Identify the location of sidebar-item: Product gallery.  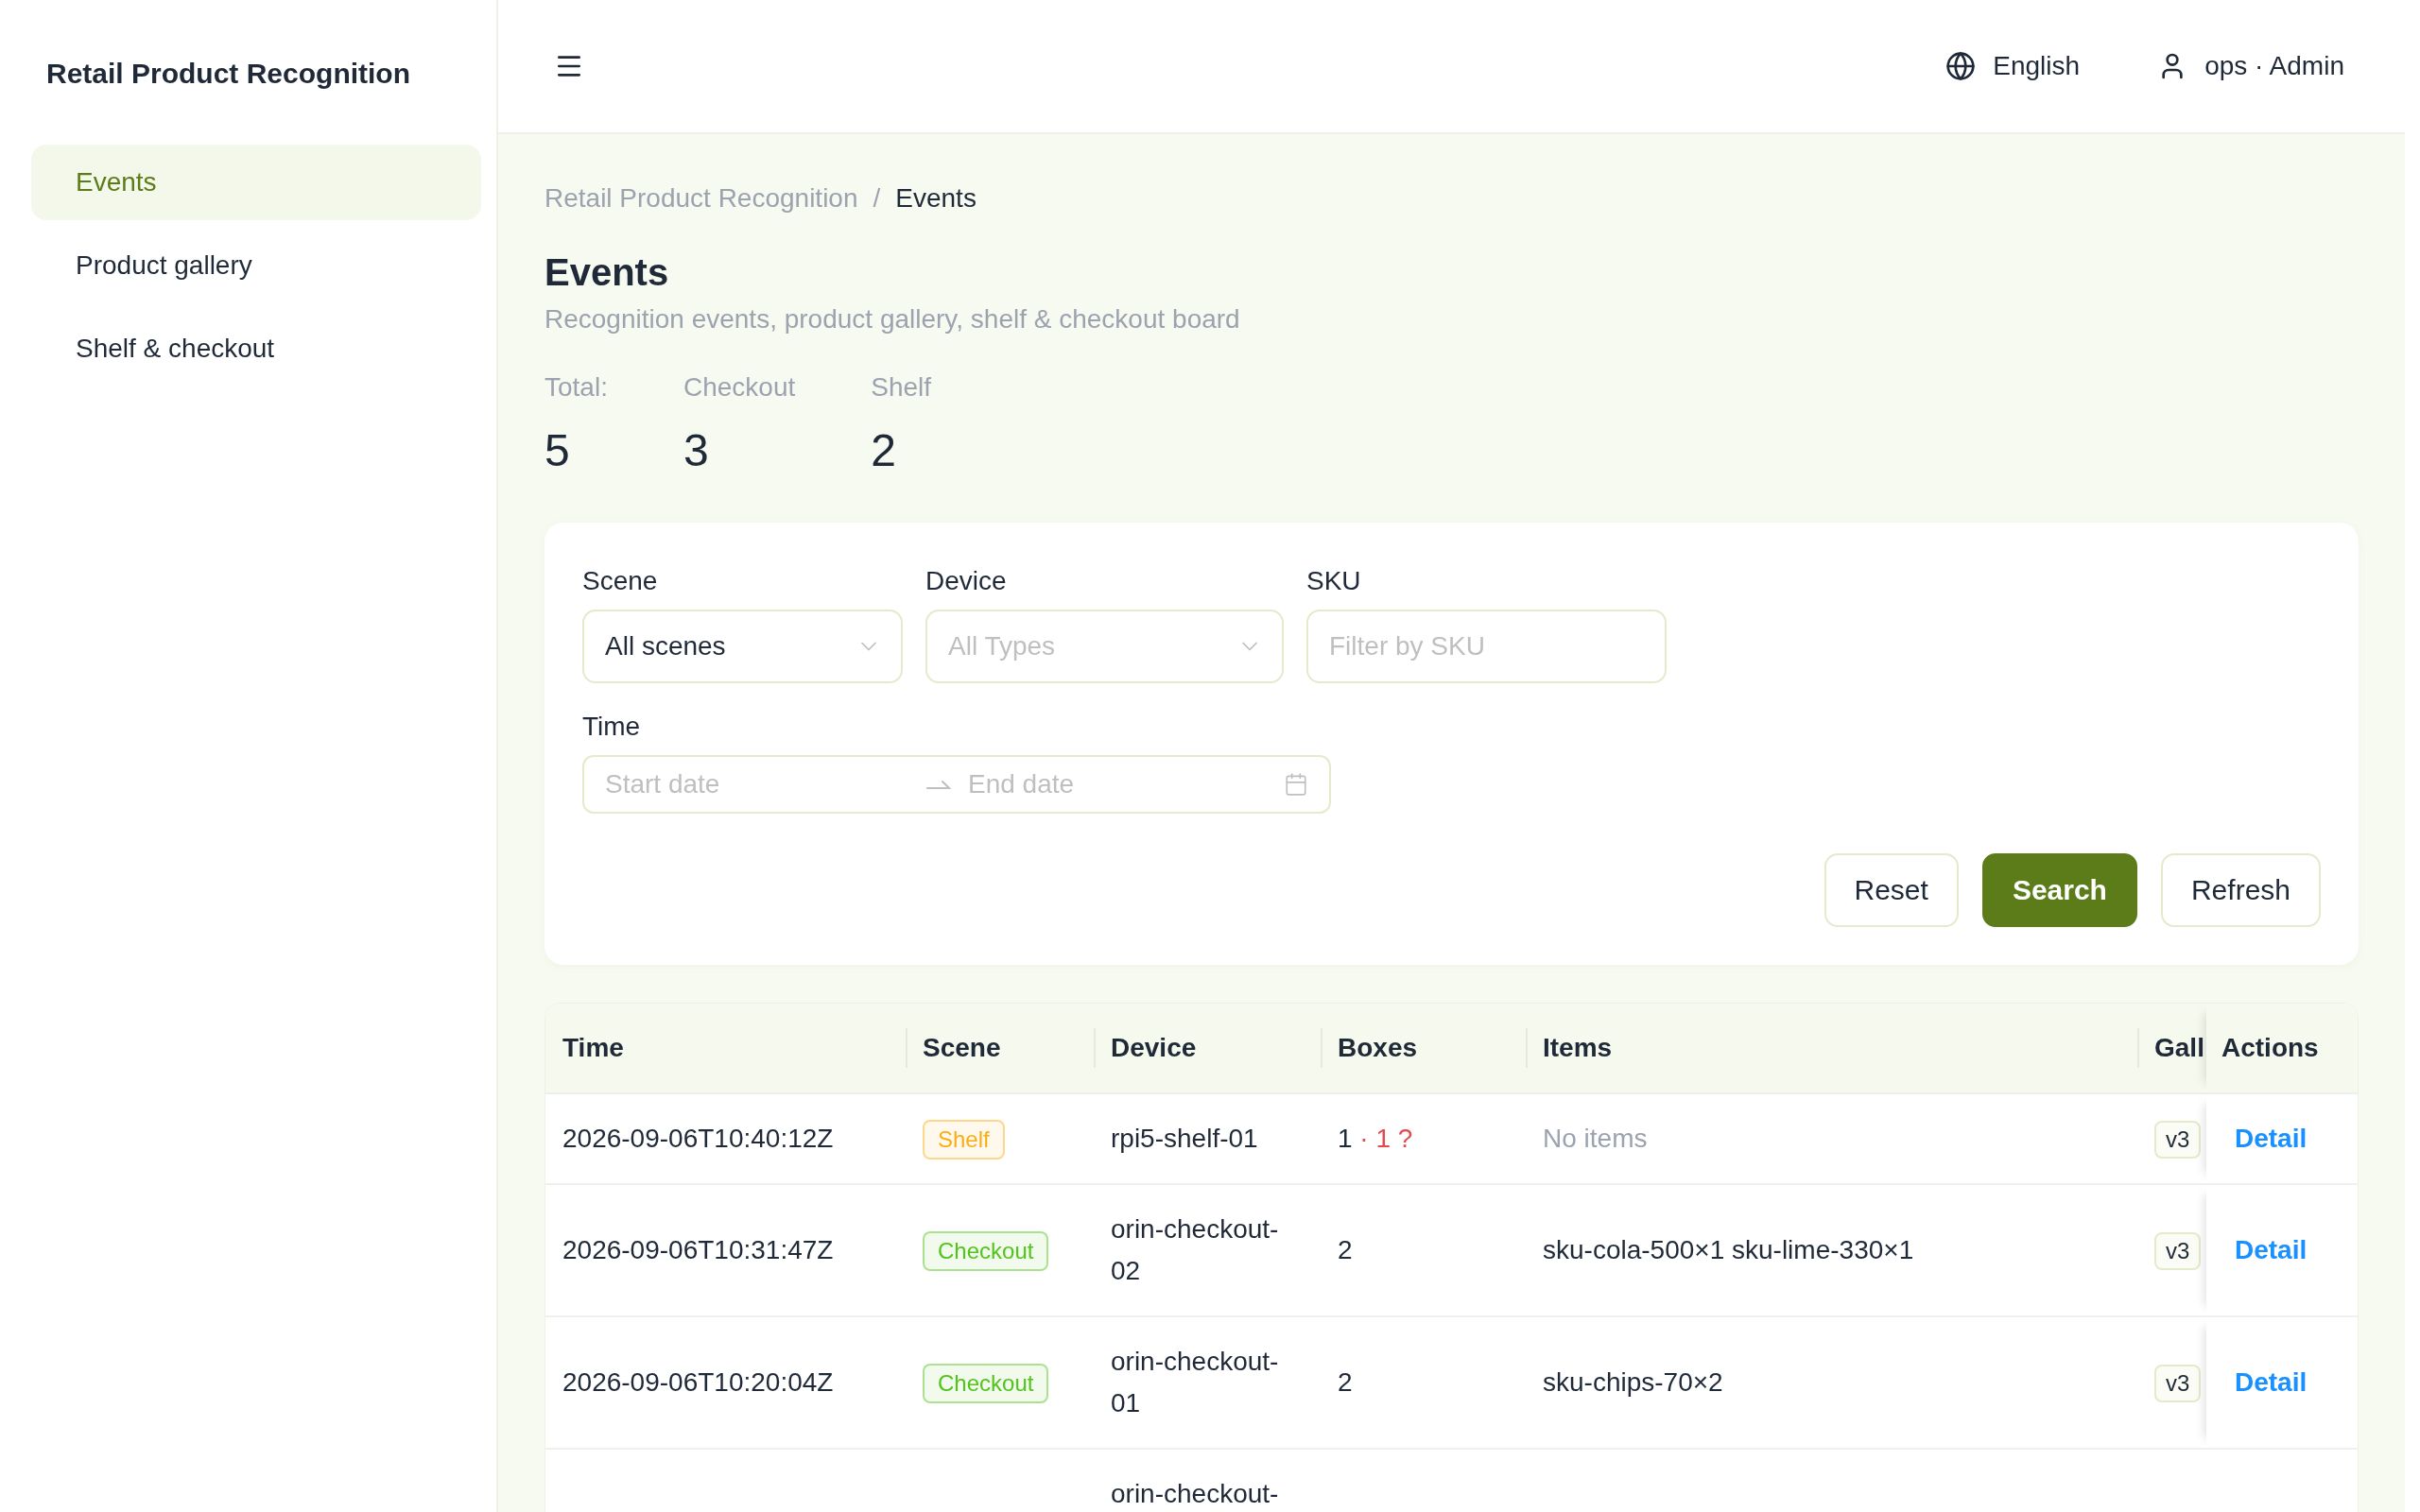
(256, 265).